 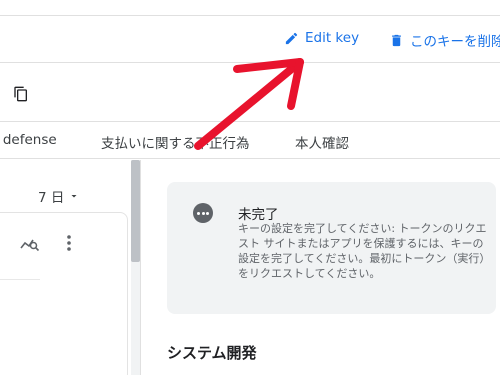 I want to click on delete-key-label: このキーを削除, so click(x=455, y=42).